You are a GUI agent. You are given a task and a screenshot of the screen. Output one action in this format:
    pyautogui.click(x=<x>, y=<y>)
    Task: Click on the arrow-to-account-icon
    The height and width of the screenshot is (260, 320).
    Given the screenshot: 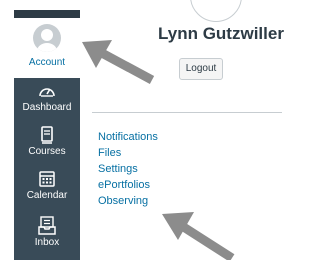 What is the action you would take?
    pyautogui.click(x=118, y=62)
    